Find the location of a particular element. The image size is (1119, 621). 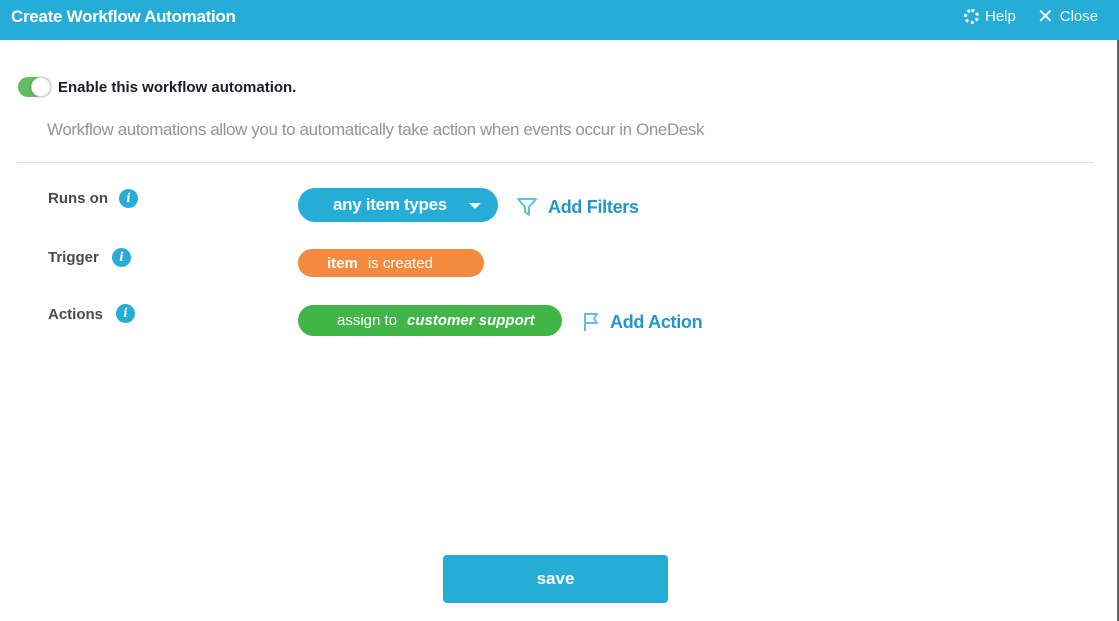

action-verb: assign to is located at coordinates (367, 320).